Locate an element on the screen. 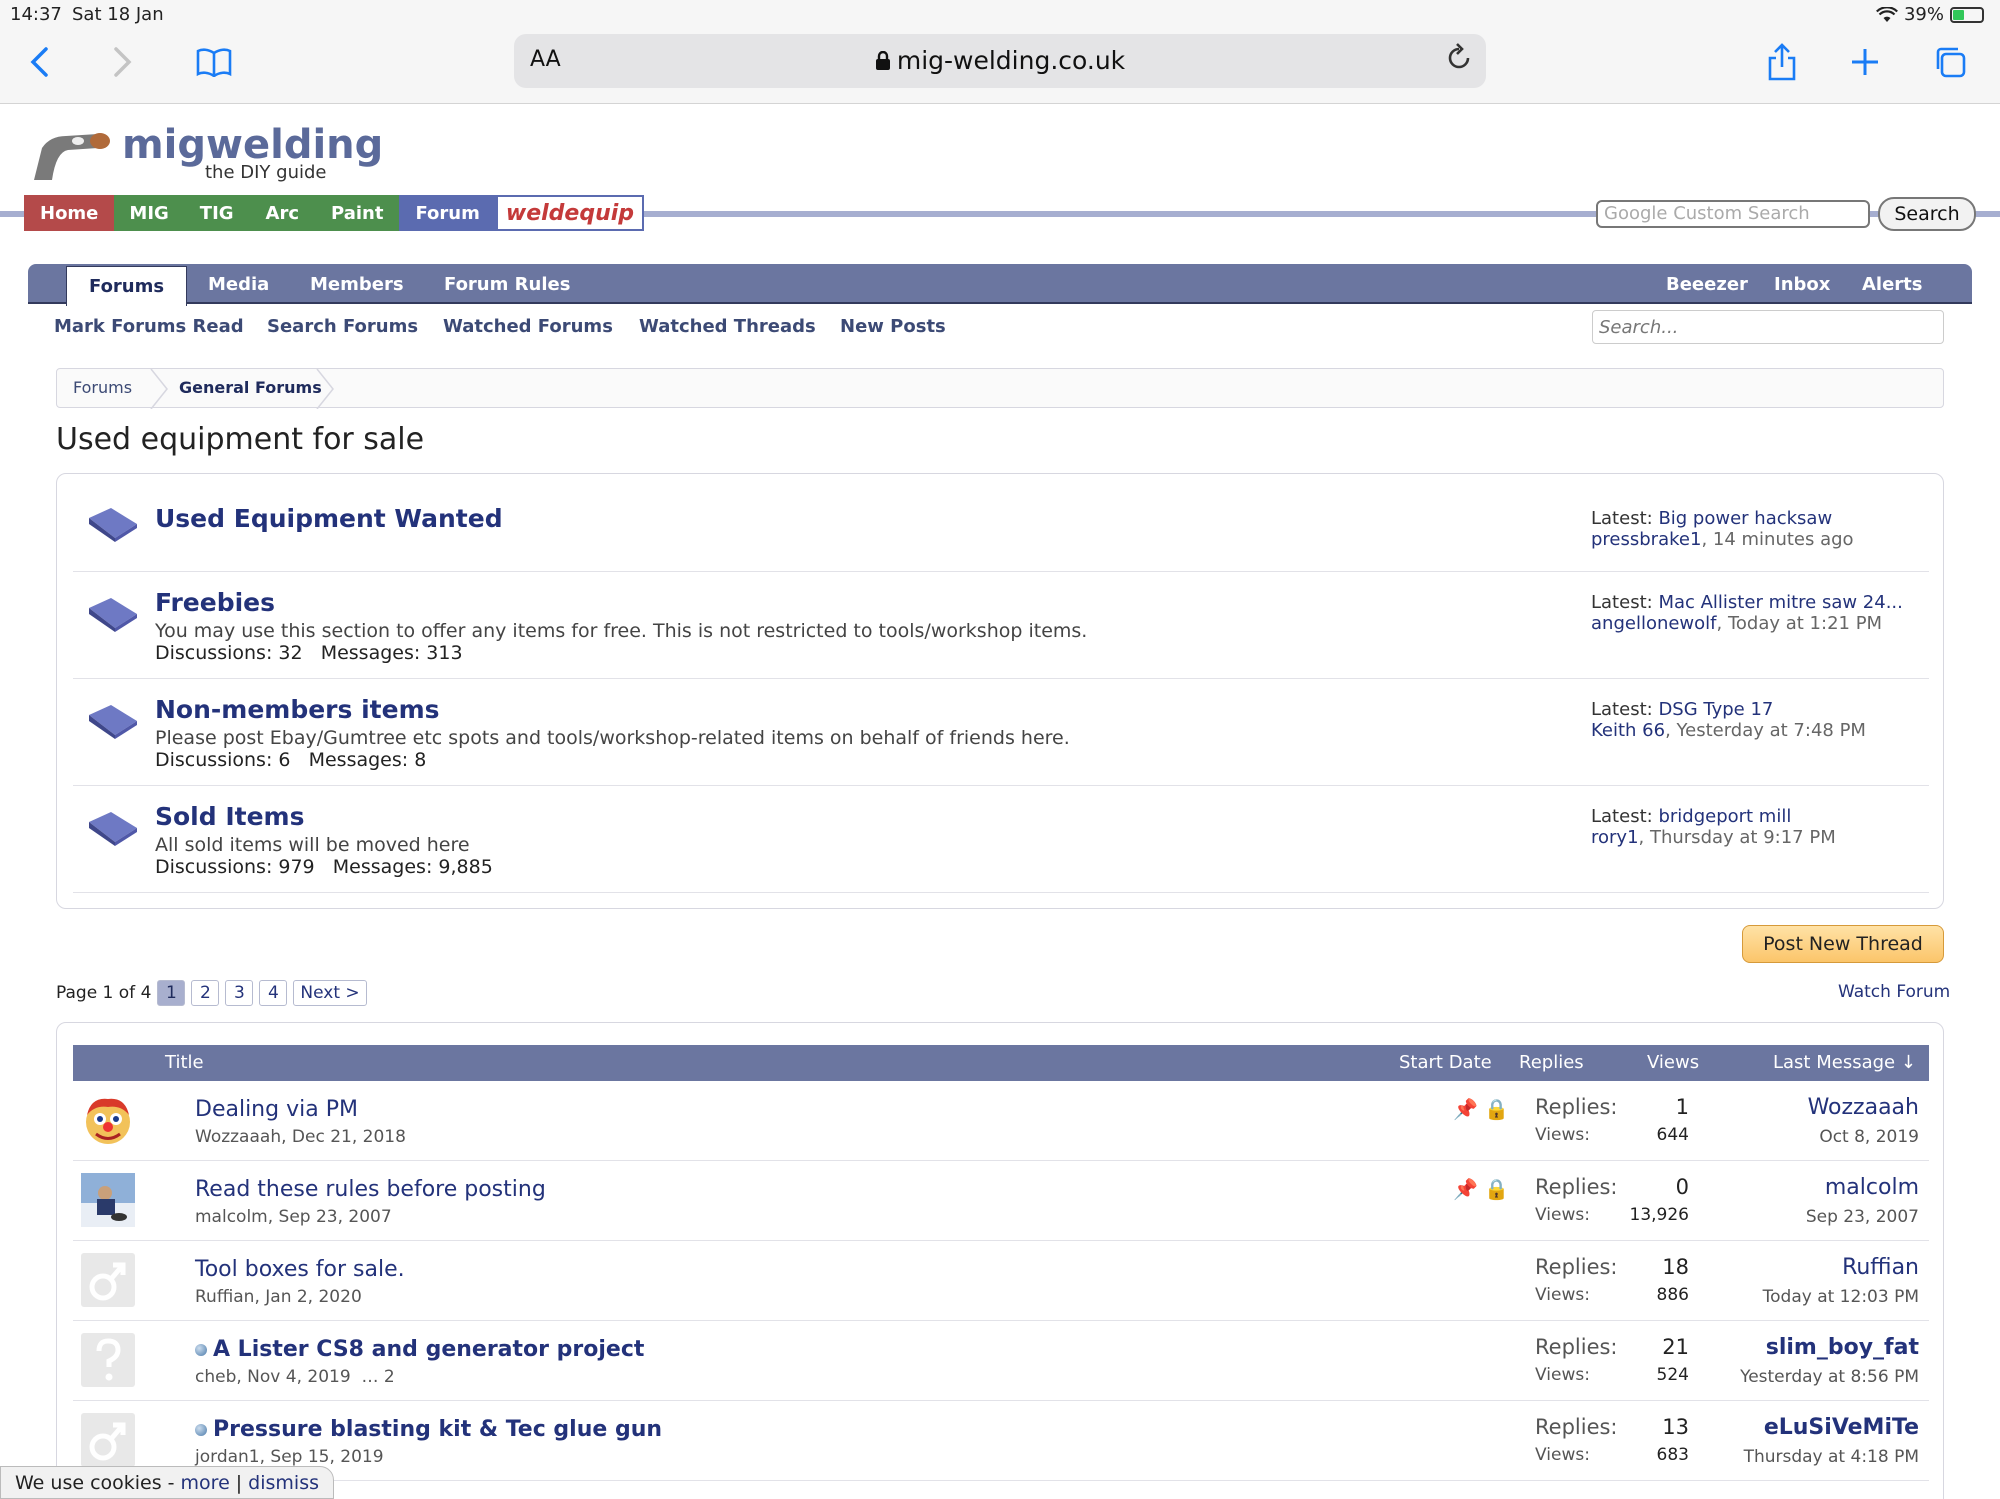 The image size is (2000, 1499). subforum-title: Used Equipment Wanted is located at coordinates (329, 518).